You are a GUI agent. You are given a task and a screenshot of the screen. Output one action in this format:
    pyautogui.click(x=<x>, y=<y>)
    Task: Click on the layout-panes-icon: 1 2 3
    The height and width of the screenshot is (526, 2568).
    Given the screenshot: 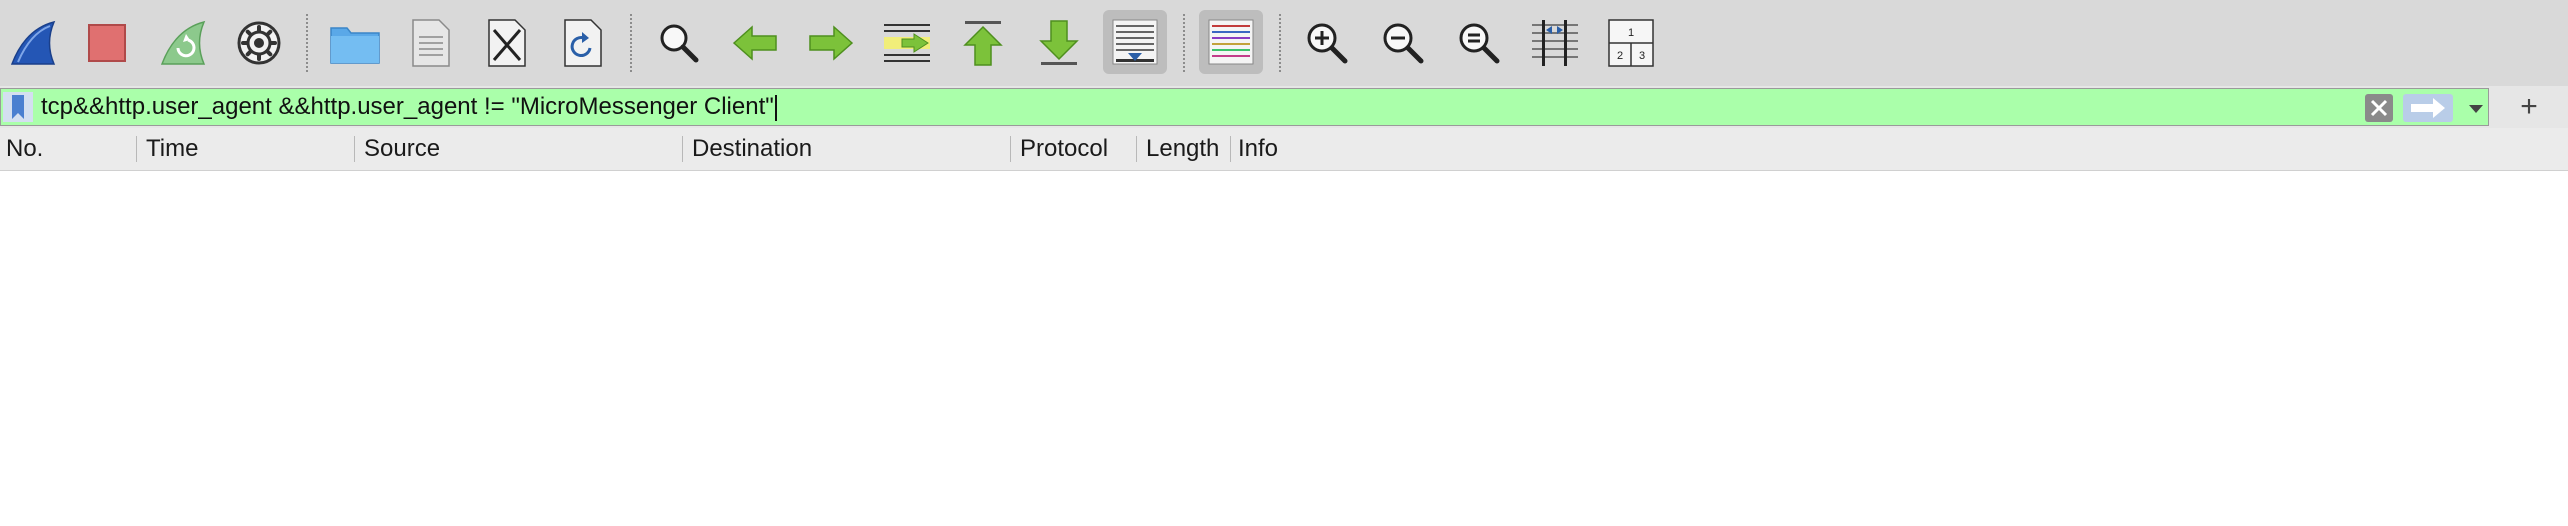 What is the action you would take?
    pyautogui.click(x=1631, y=43)
    